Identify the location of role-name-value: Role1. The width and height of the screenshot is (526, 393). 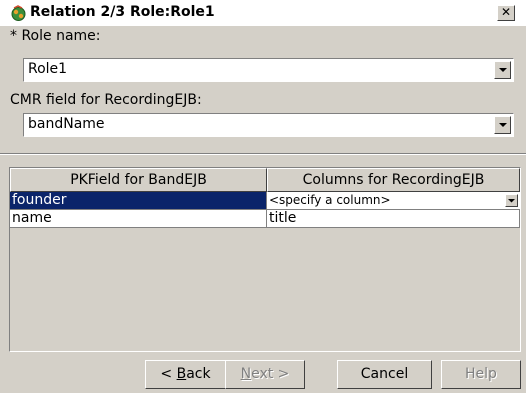
(48, 69).